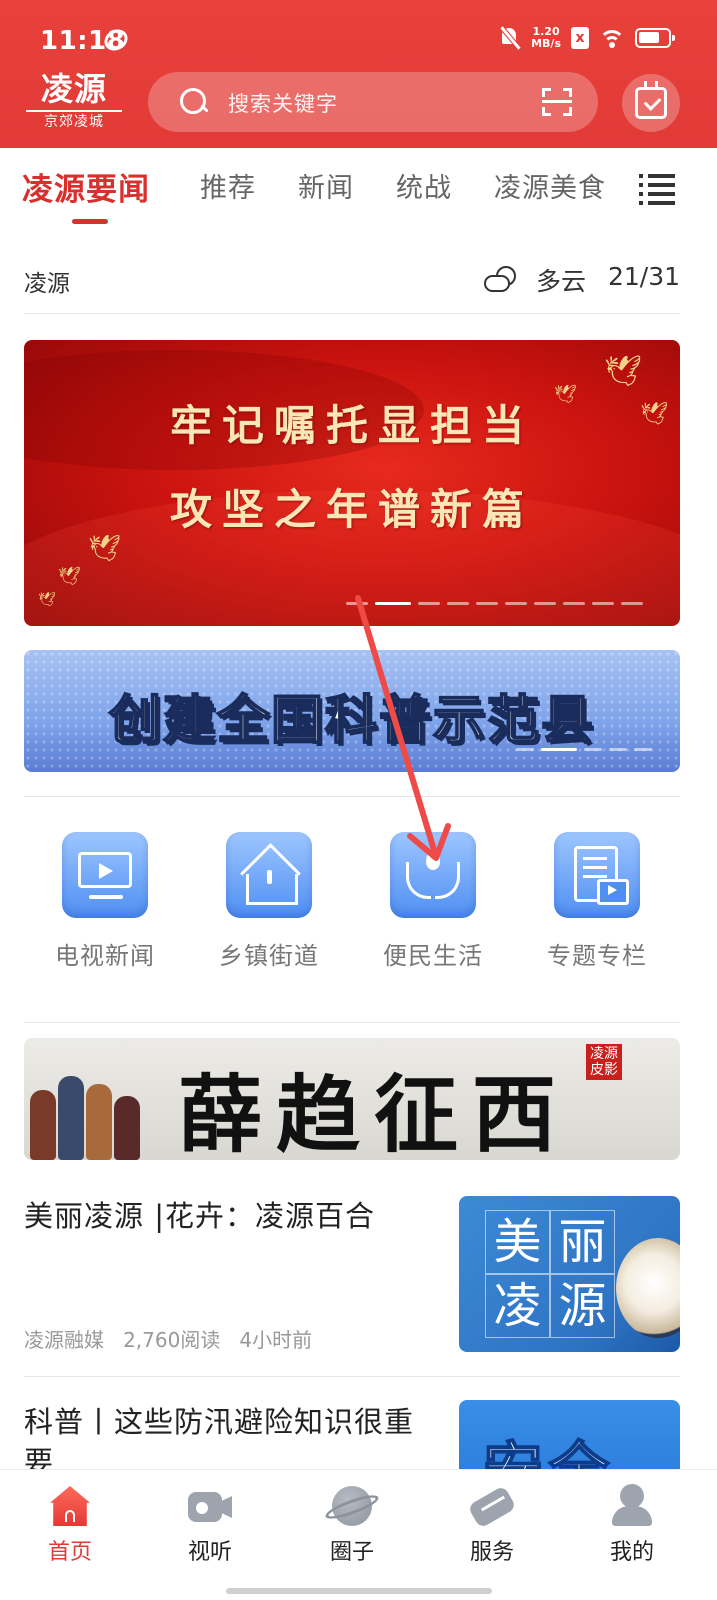 The width and height of the screenshot is (717, 1600). What do you see at coordinates (373, 1112) in the screenshot?
I see `opera-banner-title: 薛趋征西` at bounding box center [373, 1112].